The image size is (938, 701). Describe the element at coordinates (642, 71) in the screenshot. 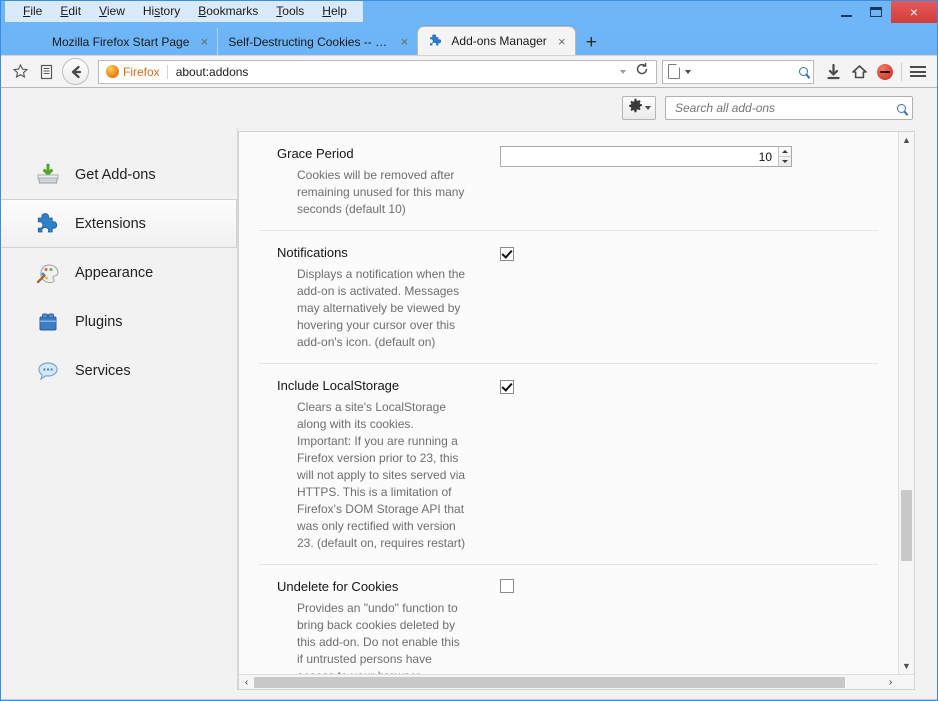

I see `reload-icon` at that location.